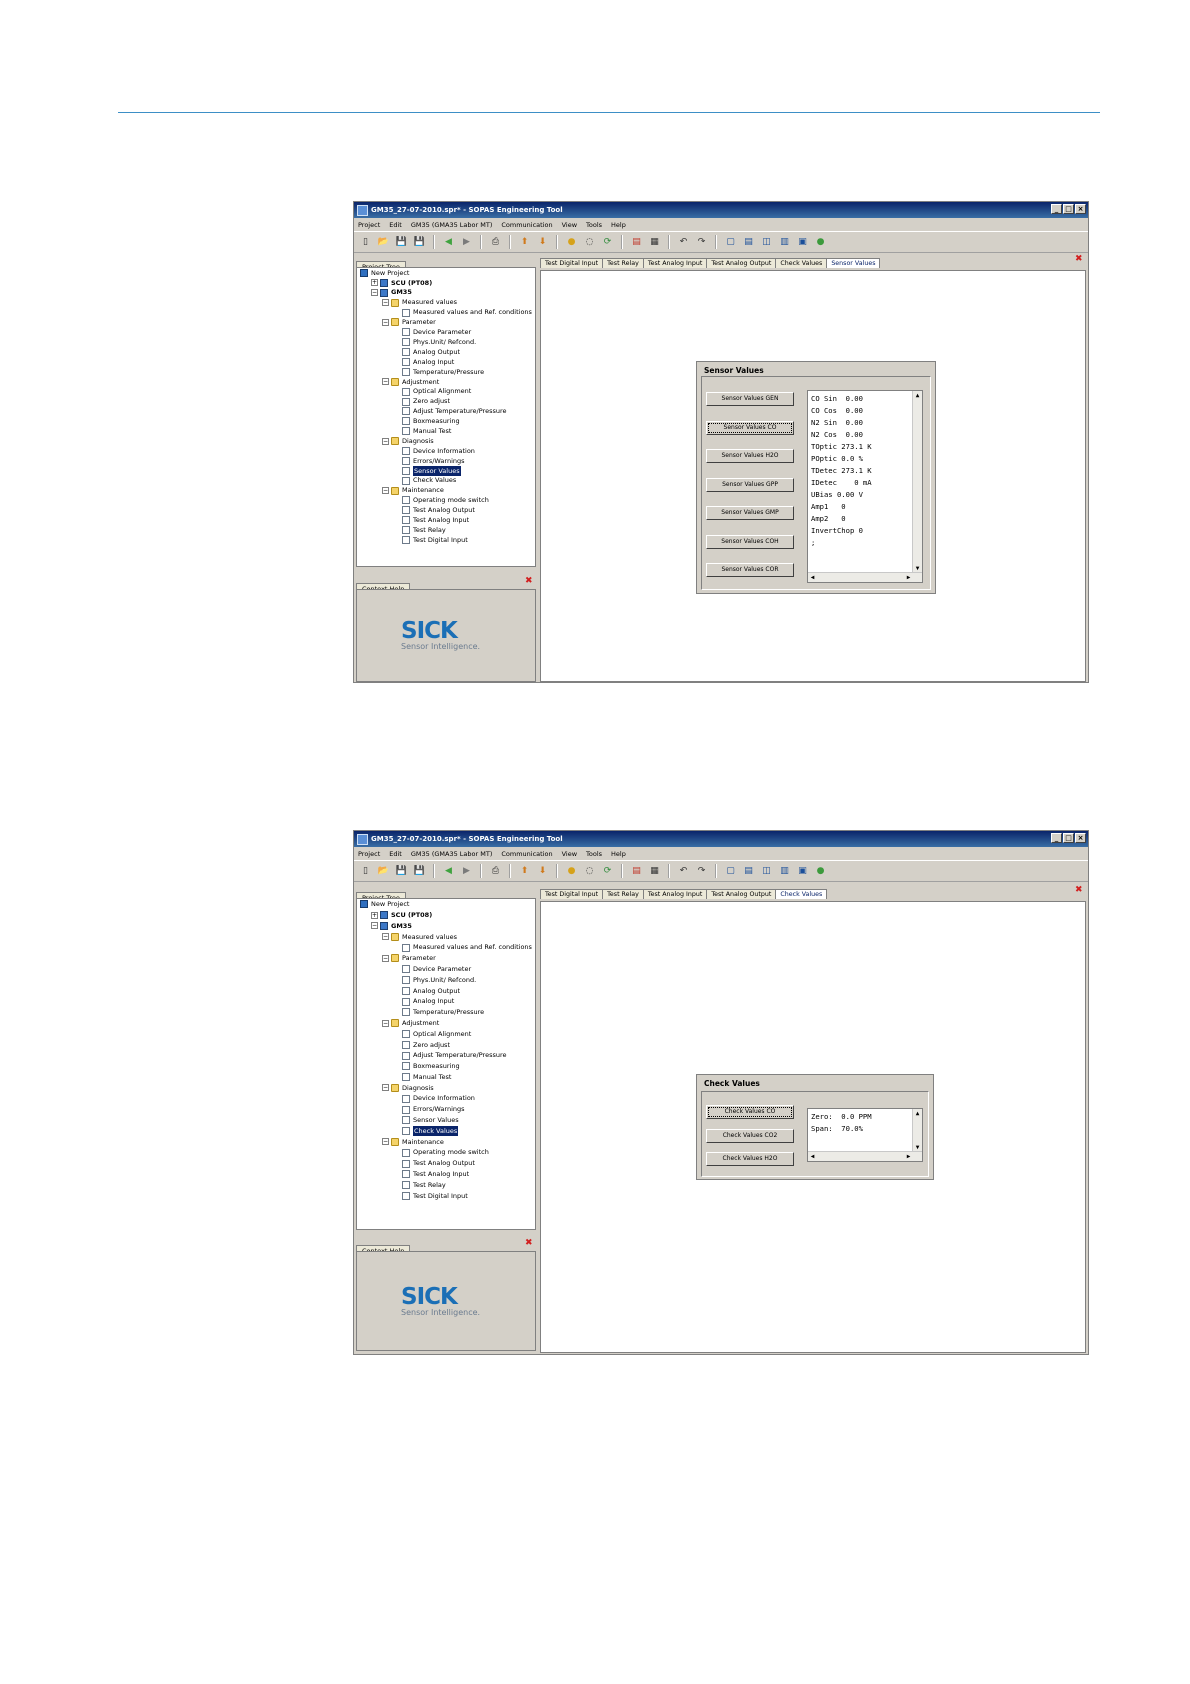 The image size is (1190, 1684). Describe the element at coordinates (542, 871) in the screenshot. I see `download-icon: ⬇` at that location.